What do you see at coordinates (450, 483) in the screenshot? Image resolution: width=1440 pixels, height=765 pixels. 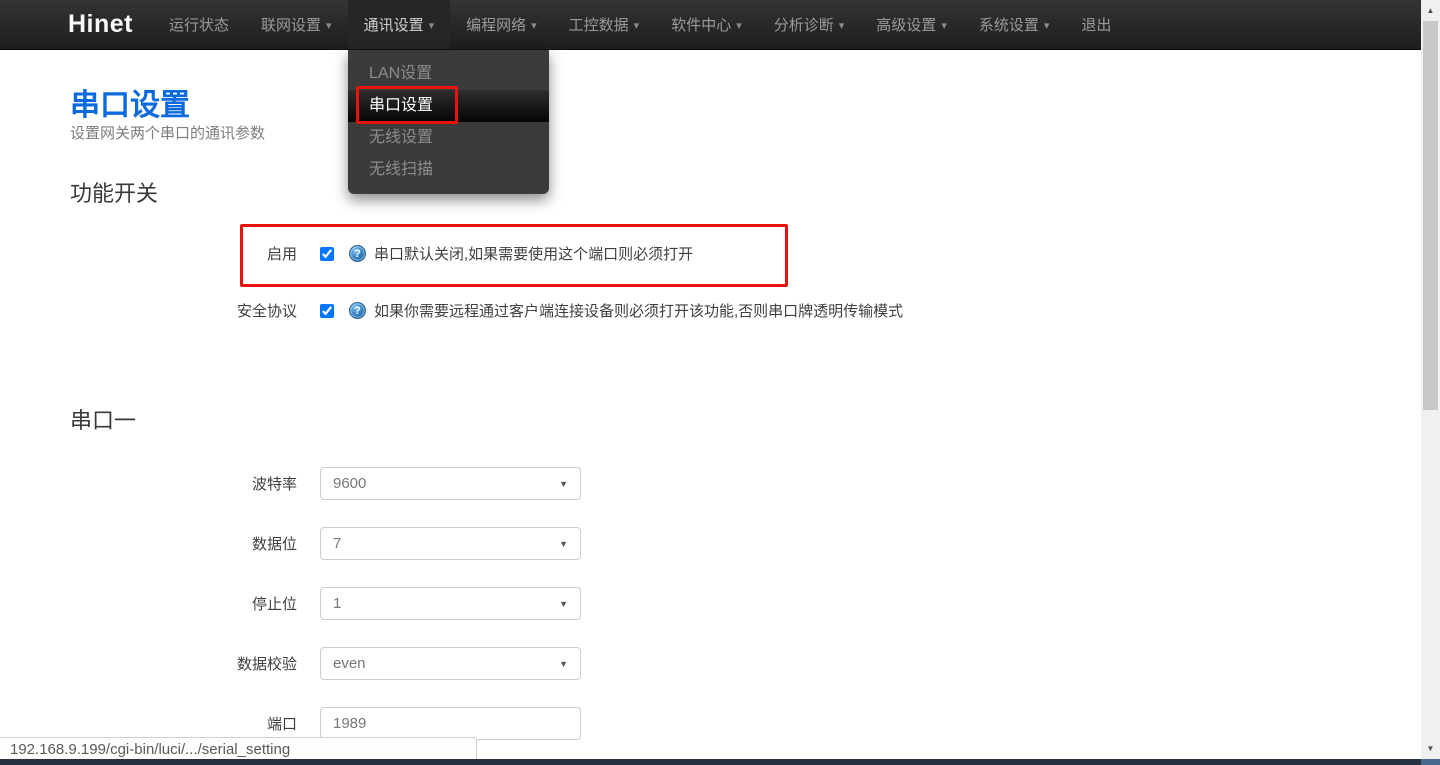 I see `baud-rate-select: 9600 ▼` at bounding box center [450, 483].